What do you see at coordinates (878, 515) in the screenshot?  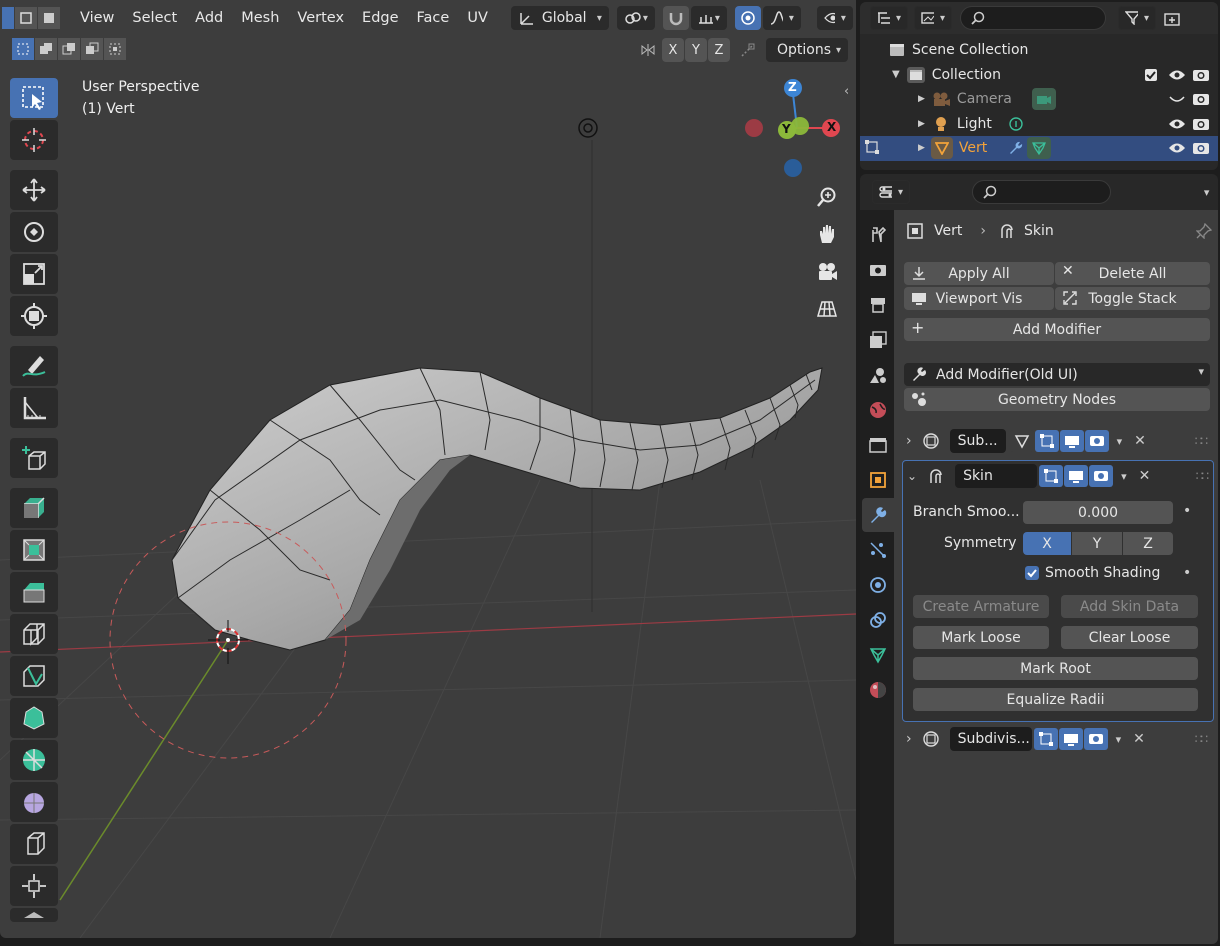 I see `tab-modifiers` at bounding box center [878, 515].